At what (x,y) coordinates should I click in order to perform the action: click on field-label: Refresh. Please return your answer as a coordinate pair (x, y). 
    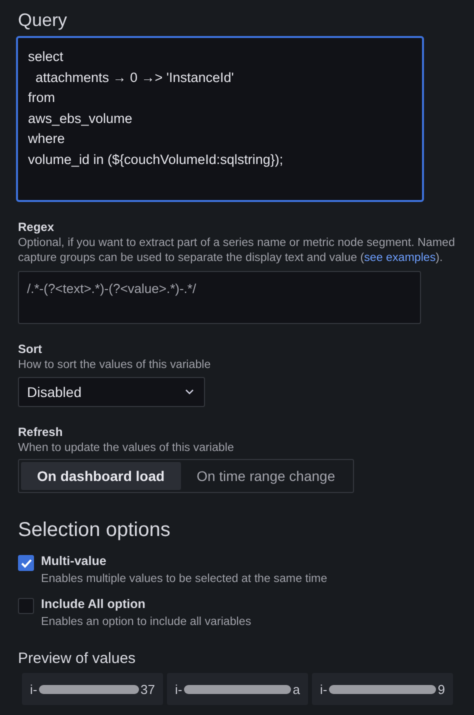
    Looking at the image, I should click on (41, 431).